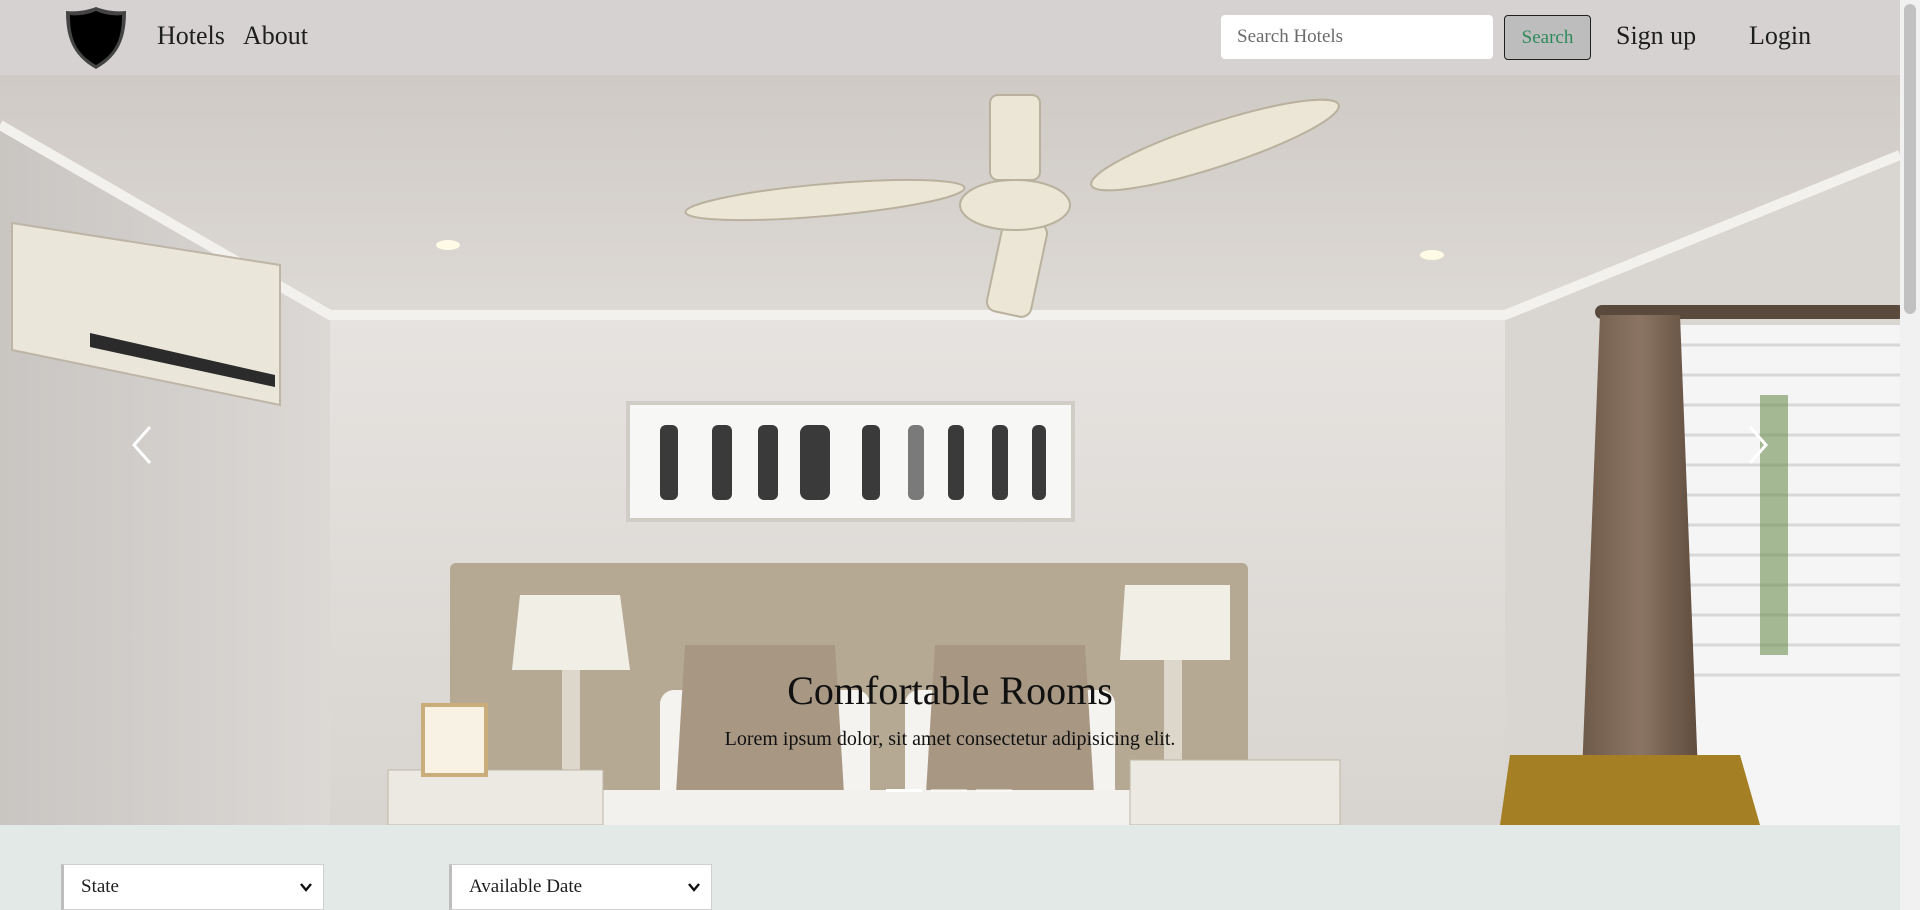 This screenshot has width=1920, height=910. I want to click on shield-logo-icon, so click(96, 38).